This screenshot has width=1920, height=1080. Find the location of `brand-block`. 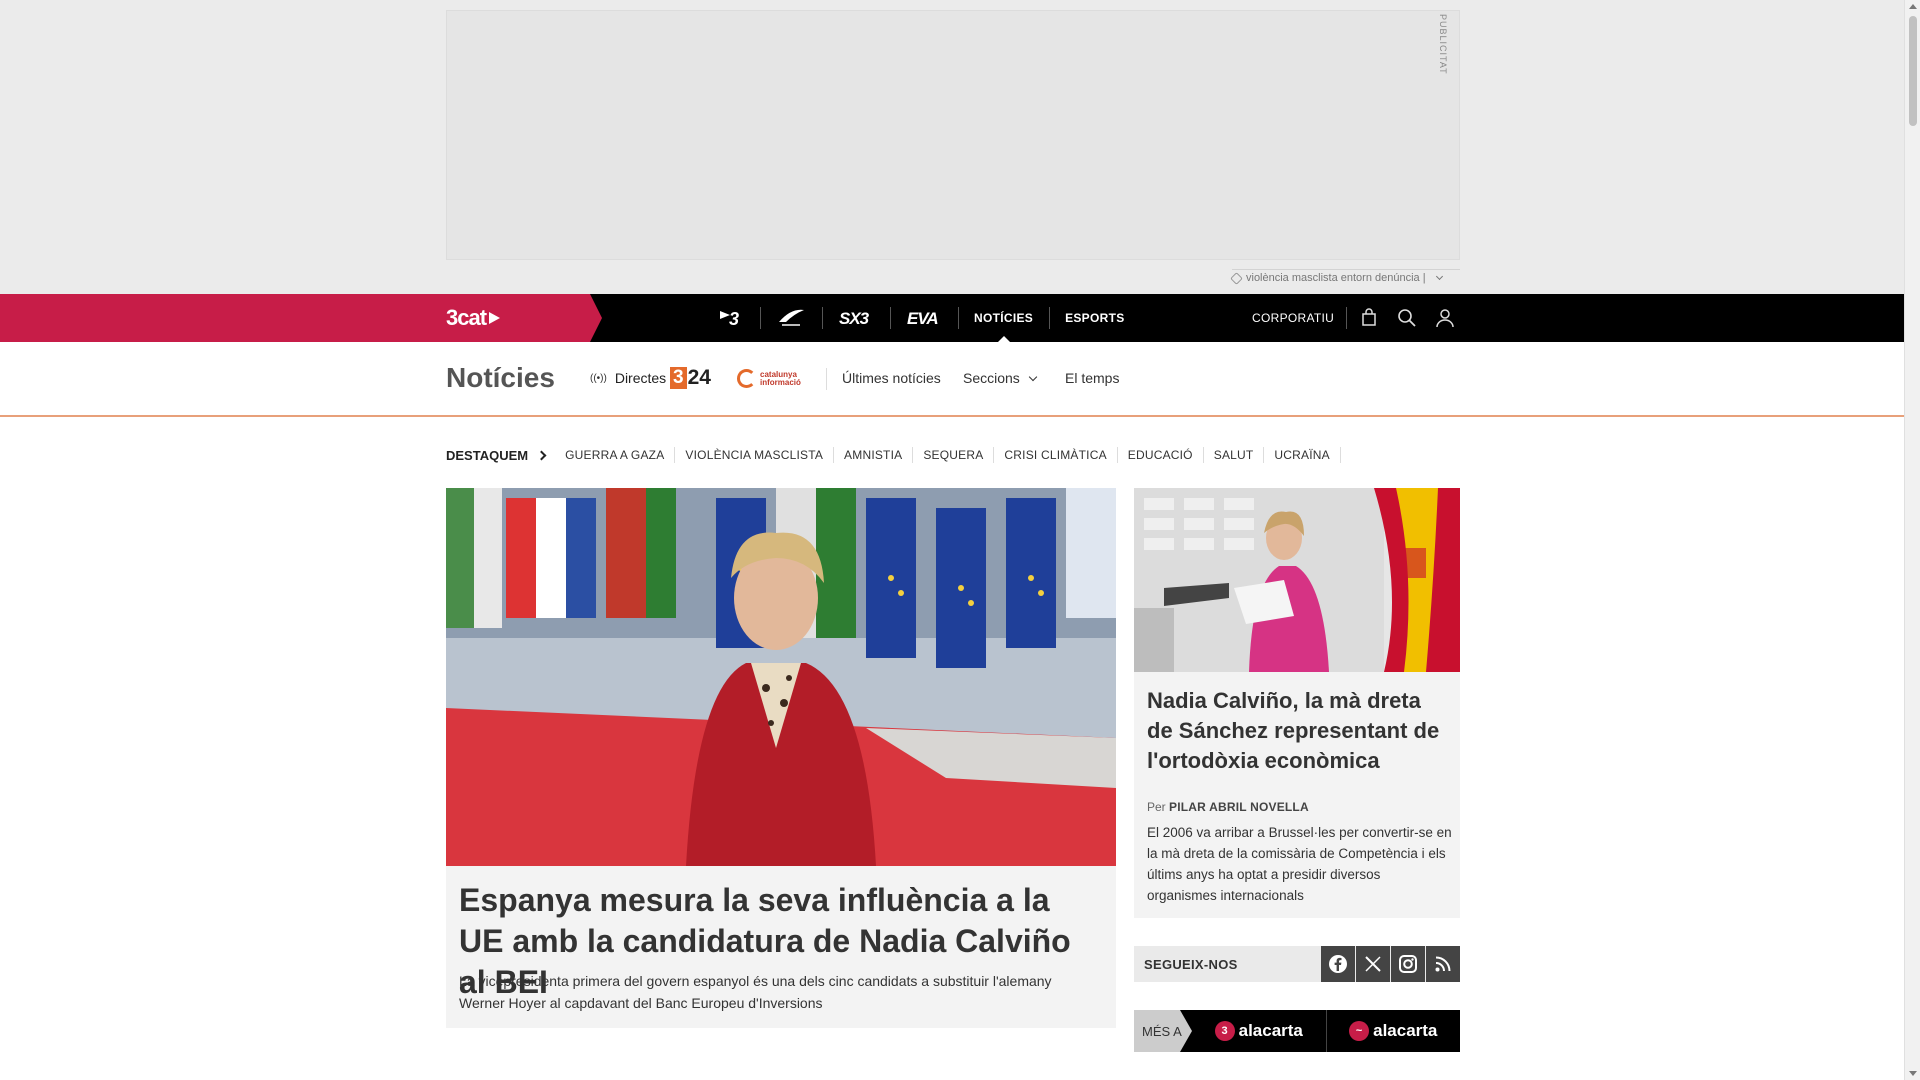

brand-block is located at coordinates (301, 318).